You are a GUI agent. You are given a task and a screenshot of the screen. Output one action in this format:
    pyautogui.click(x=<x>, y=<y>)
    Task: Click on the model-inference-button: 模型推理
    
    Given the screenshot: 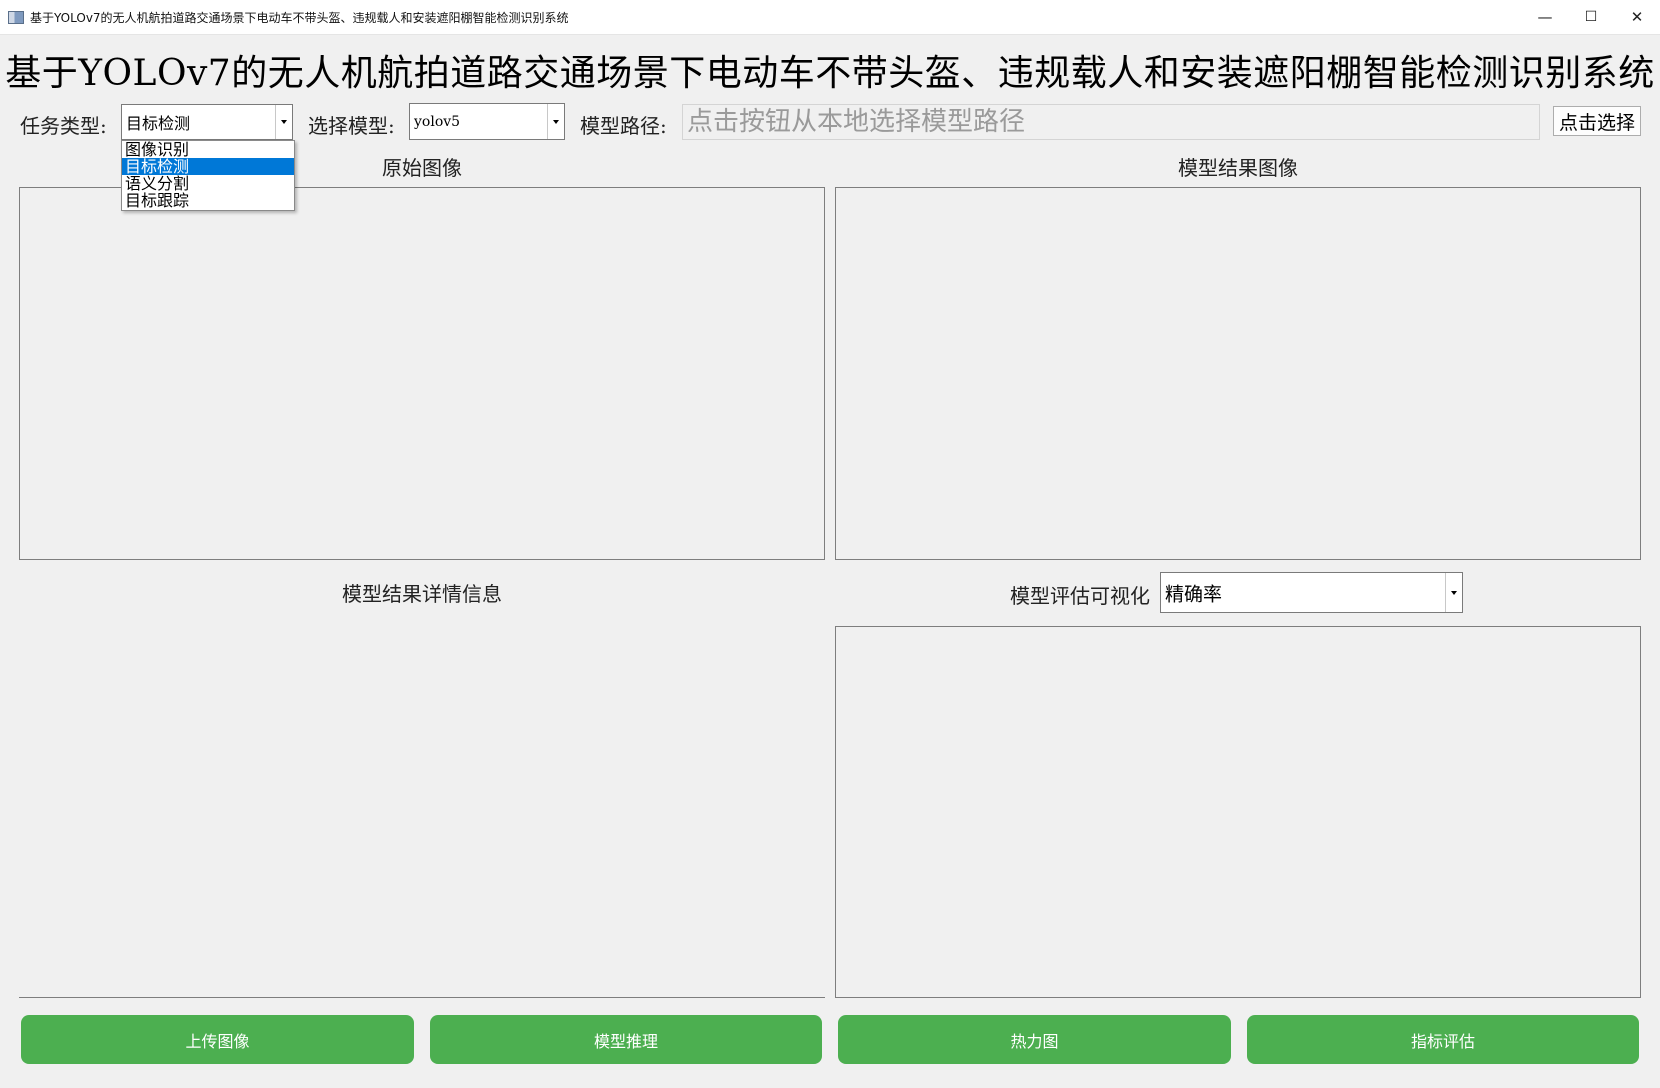 What is the action you would take?
    pyautogui.click(x=626, y=1039)
    